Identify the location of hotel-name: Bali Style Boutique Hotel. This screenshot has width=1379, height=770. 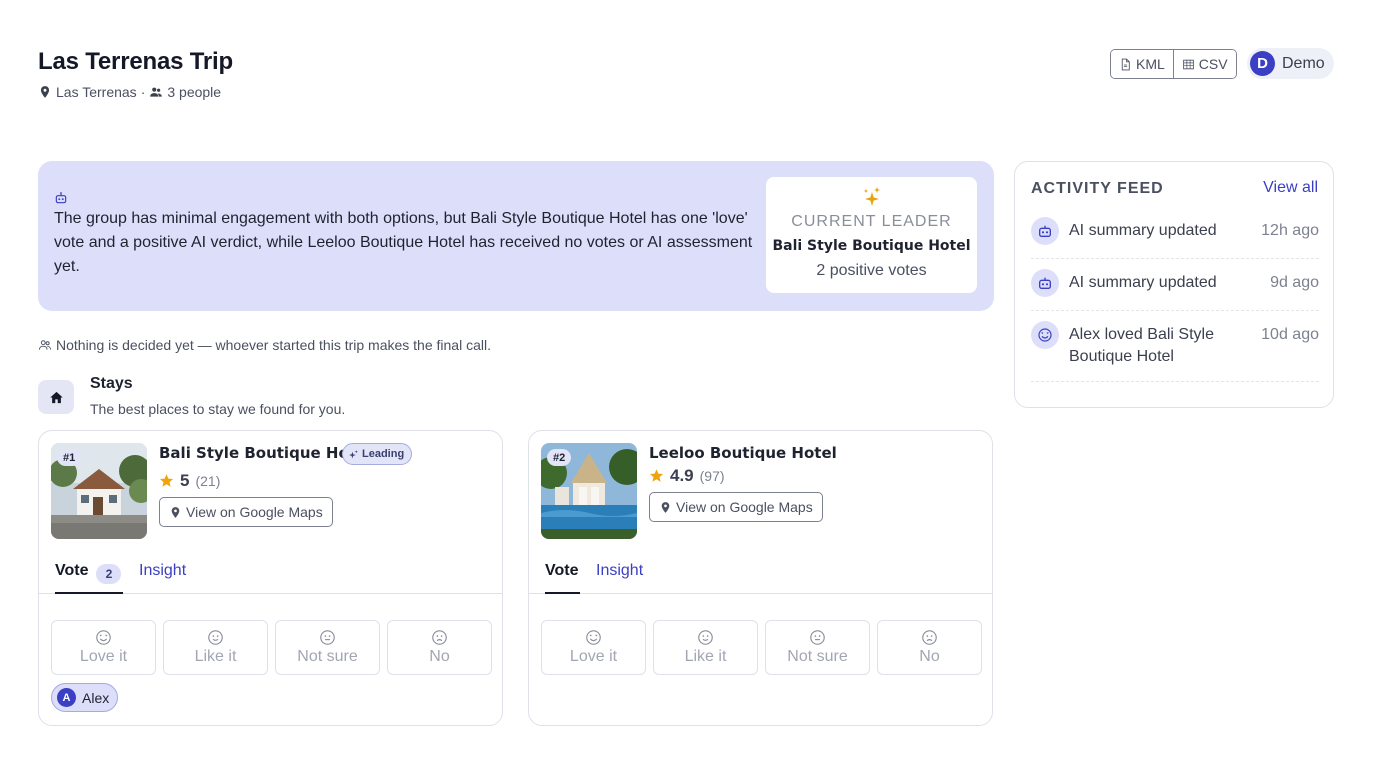
(265, 453).